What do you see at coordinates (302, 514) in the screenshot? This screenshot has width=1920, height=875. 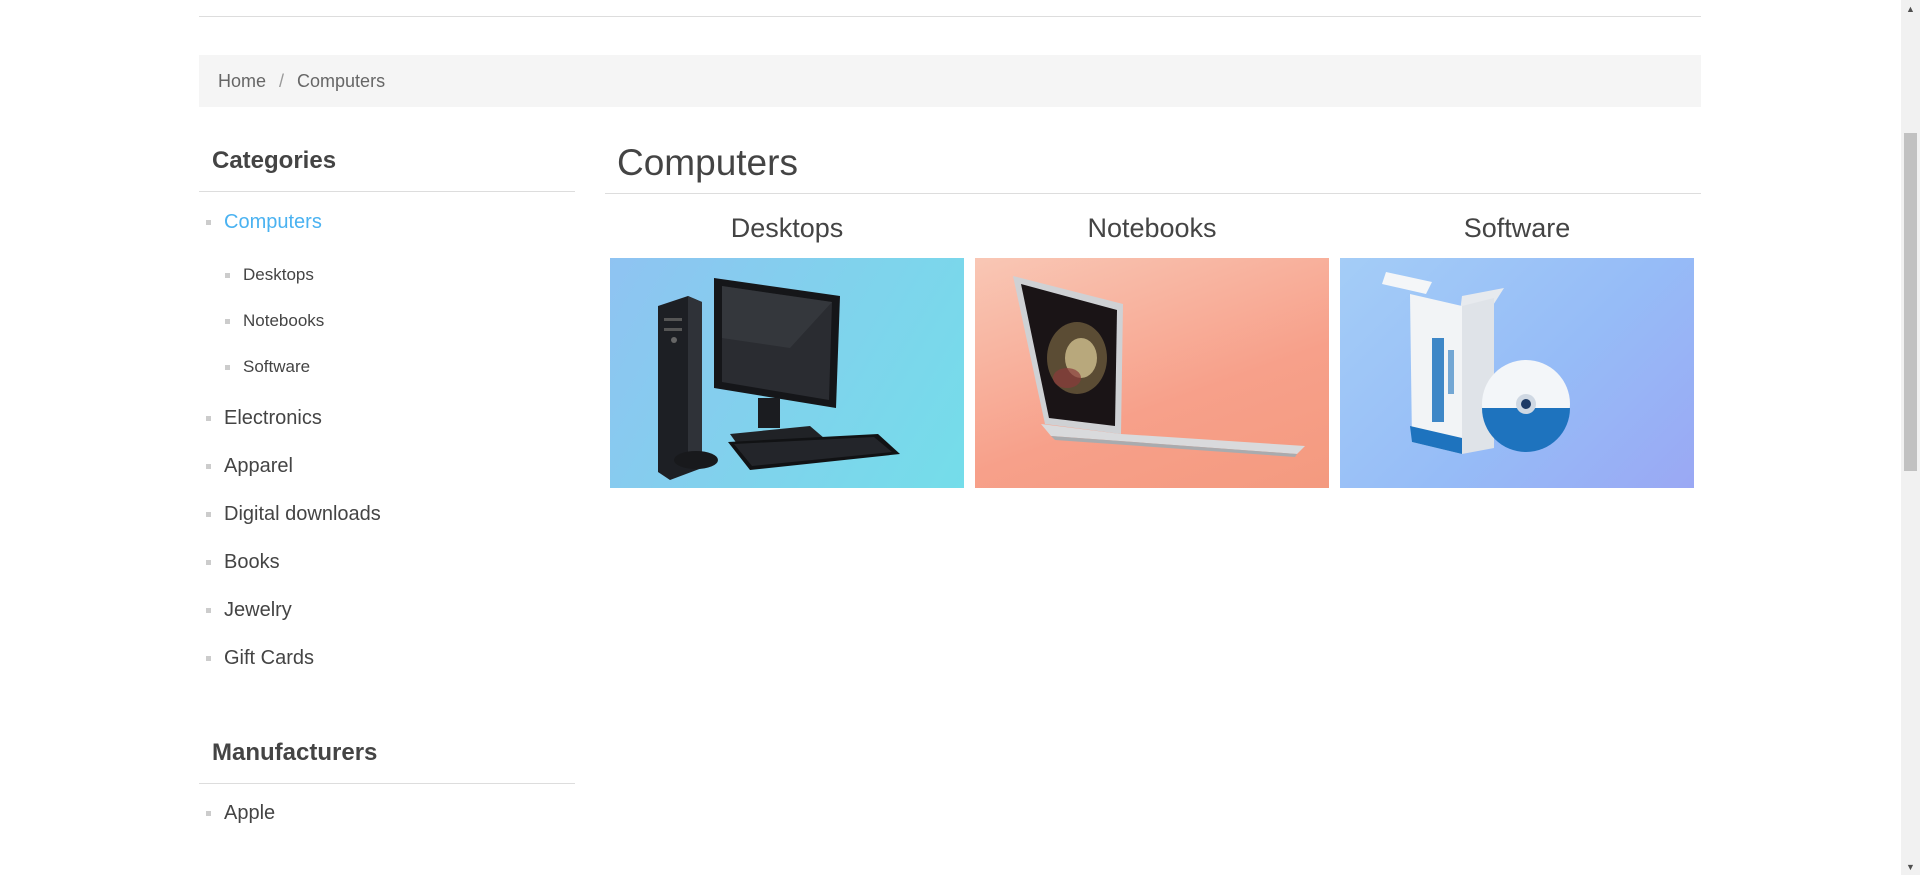 I see `category-label: Digital downloads` at bounding box center [302, 514].